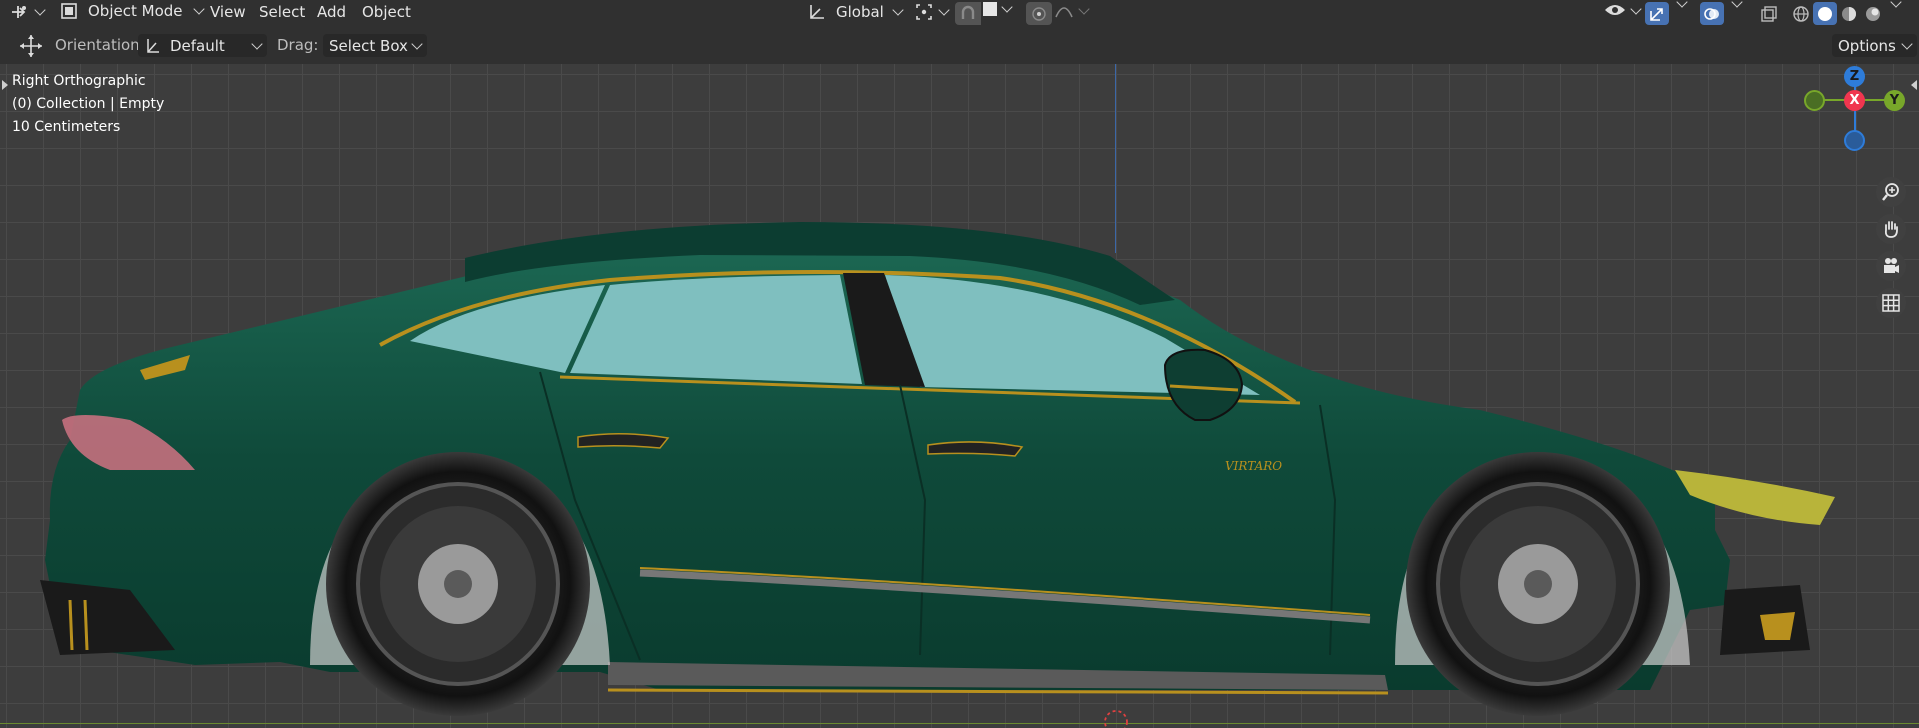 The image size is (1919, 728). What do you see at coordinates (1894, 100) in the screenshot?
I see `gizmo-y-axis: Y` at bounding box center [1894, 100].